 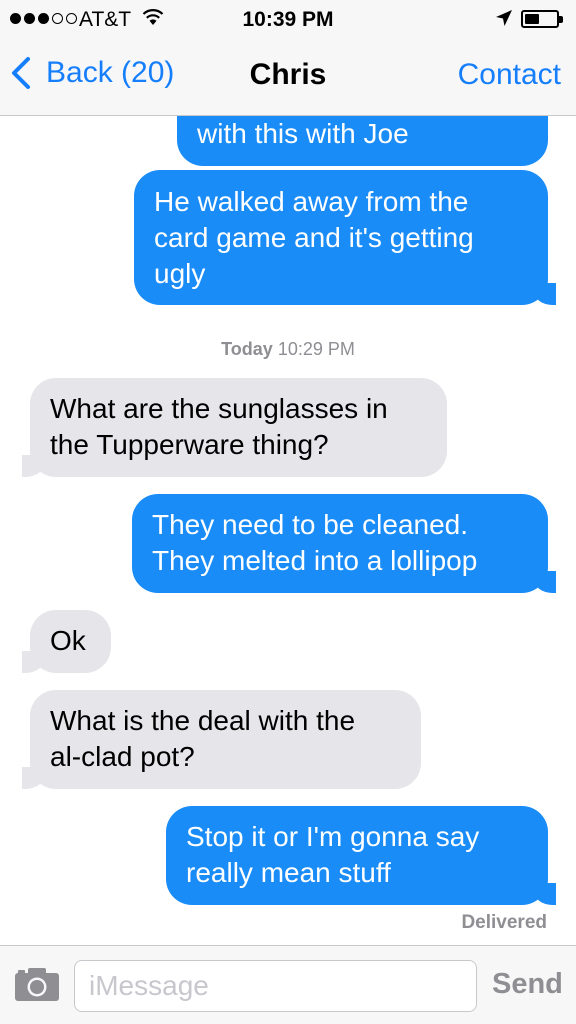 What do you see at coordinates (288, 79) in the screenshot?
I see `nav-bar: Back (20) Chris Contact` at bounding box center [288, 79].